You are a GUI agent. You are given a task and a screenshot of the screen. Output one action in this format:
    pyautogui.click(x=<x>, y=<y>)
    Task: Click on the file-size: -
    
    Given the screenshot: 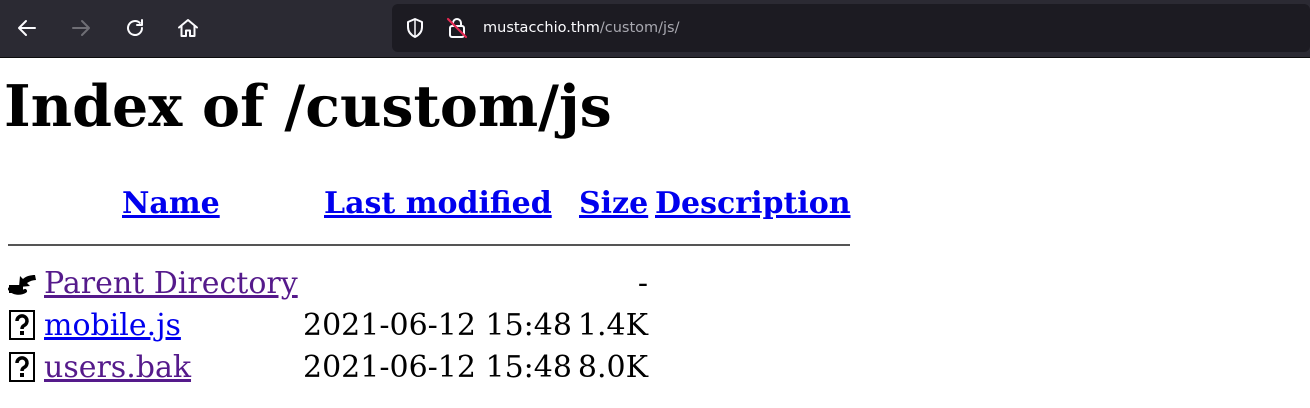 What is the action you would take?
    pyautogui.click(x=642, y=283)
    